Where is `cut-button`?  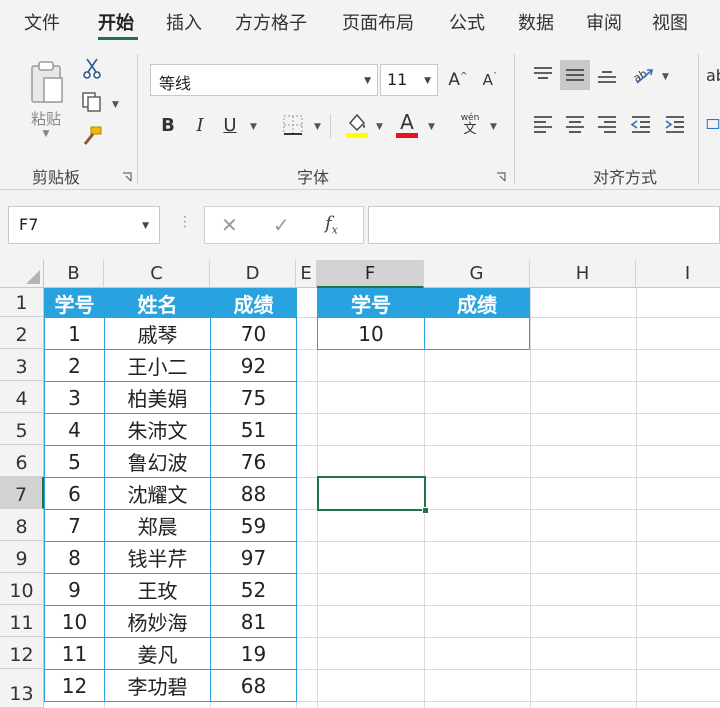
cut-button is located at coordinates (92, 68).